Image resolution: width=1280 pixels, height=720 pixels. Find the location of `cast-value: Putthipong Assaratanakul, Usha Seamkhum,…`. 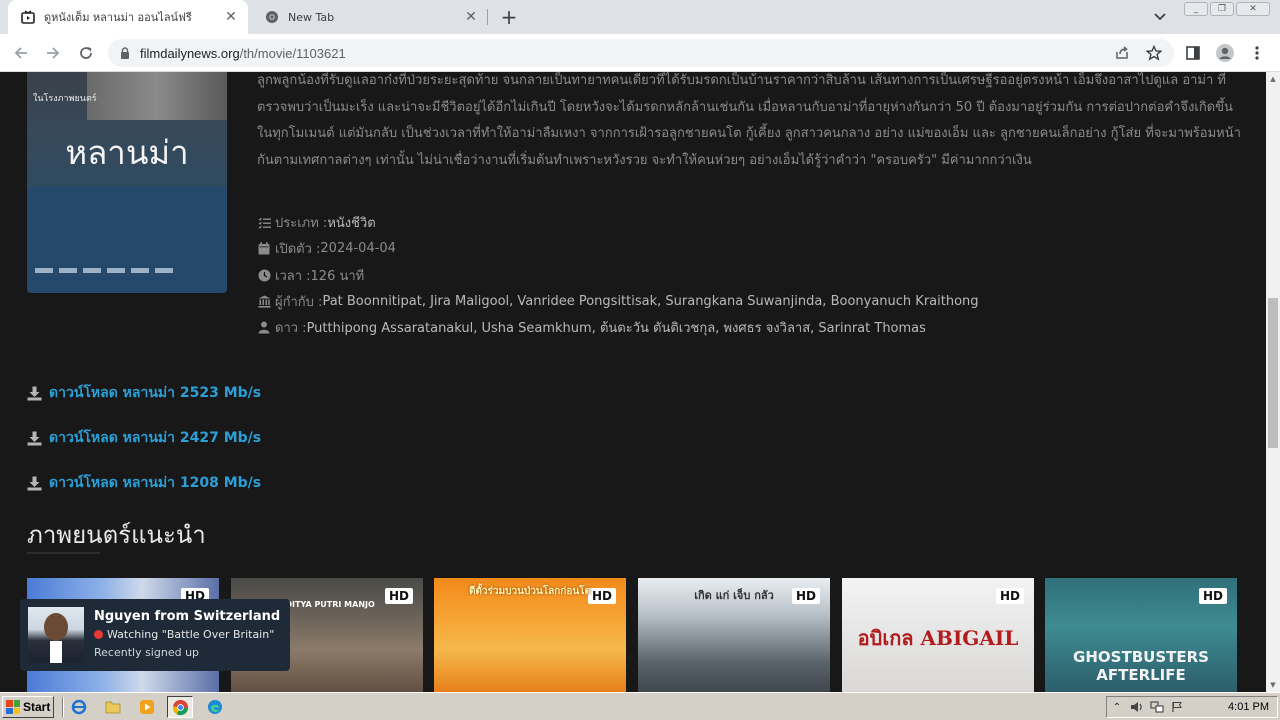

cast-value: Putthipong Assaratanakul, Usha Seamkhum,… is located at coordinates (616, 327).